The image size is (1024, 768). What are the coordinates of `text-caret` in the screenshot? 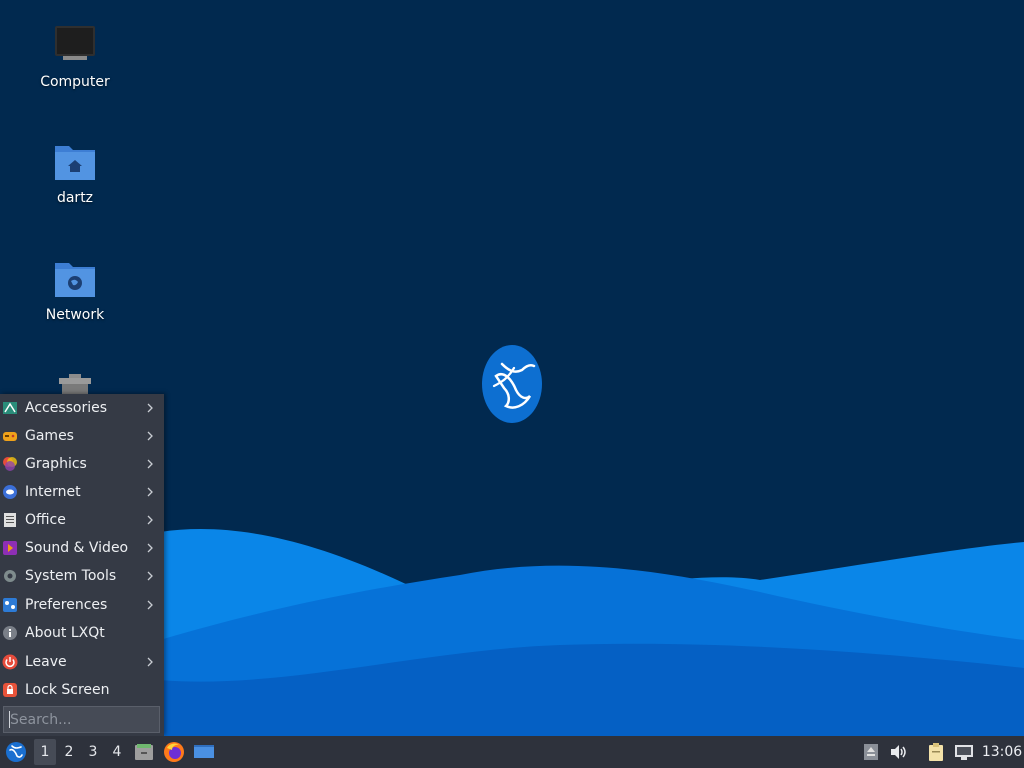 It's located at (9, 719).